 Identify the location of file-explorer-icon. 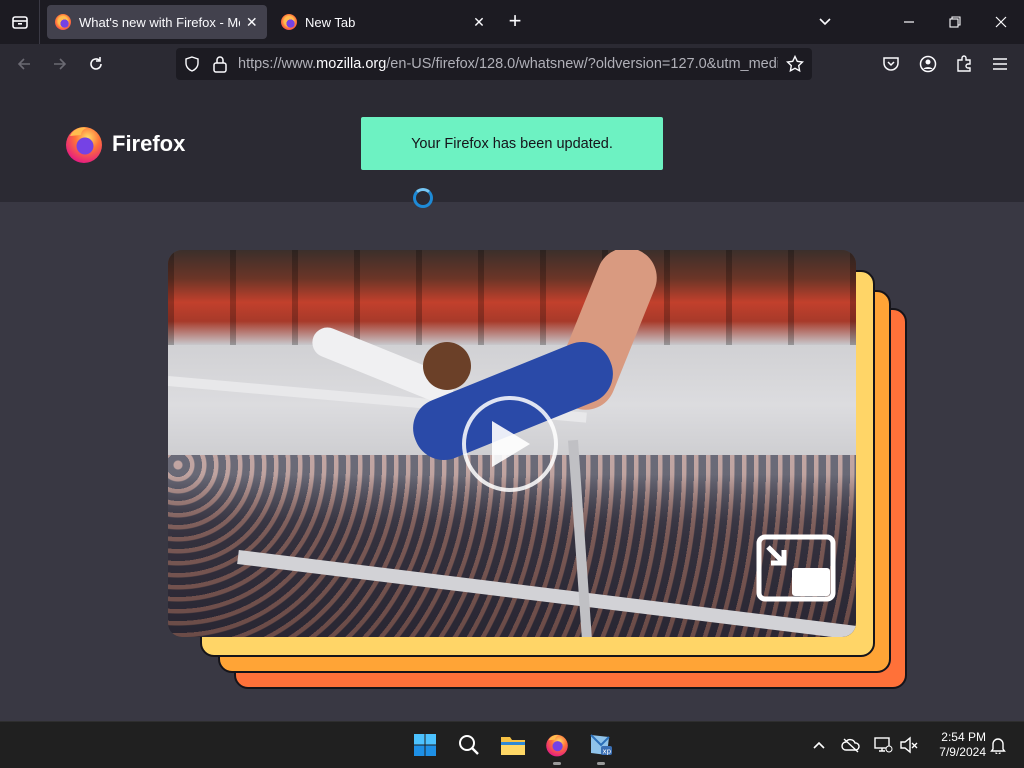
(513, 746).